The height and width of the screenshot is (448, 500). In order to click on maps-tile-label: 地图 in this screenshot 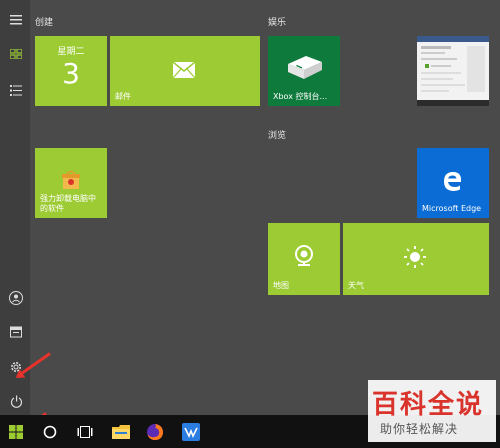, I will do `click(281, 285)`.